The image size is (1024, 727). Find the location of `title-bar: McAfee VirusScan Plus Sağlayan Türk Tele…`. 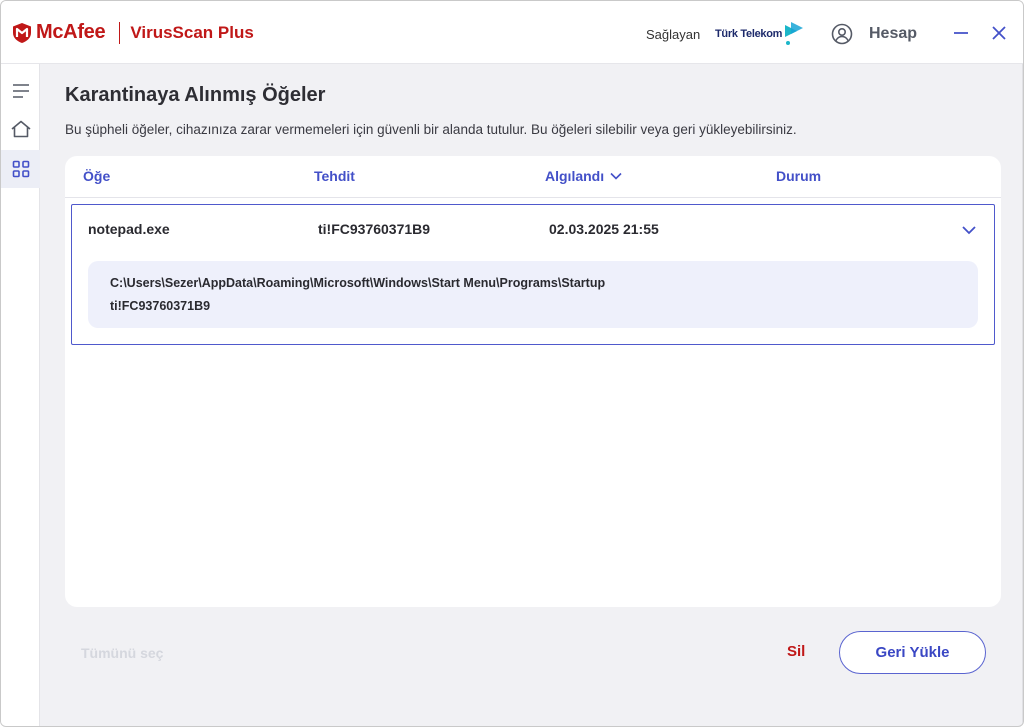

title-bar: McAfee VirusScan Plus Sağlayan Türk Tele… is located at coordinates (512, 32).